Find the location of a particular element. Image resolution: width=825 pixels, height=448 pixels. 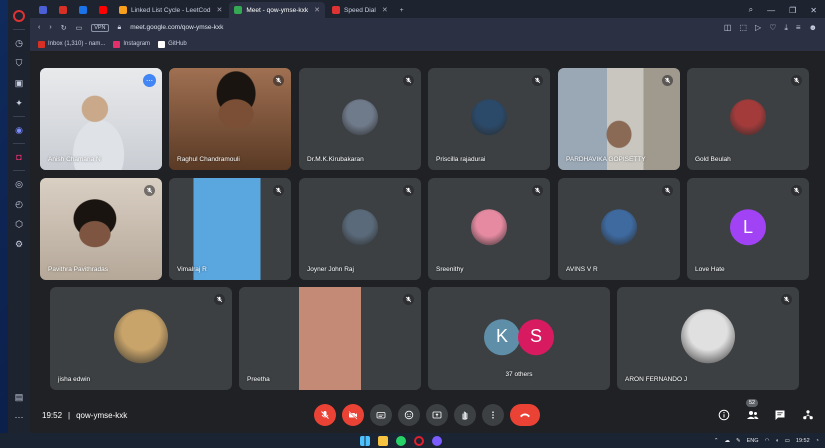

search-icon: ⌕ is located at coordinates (751, 10).